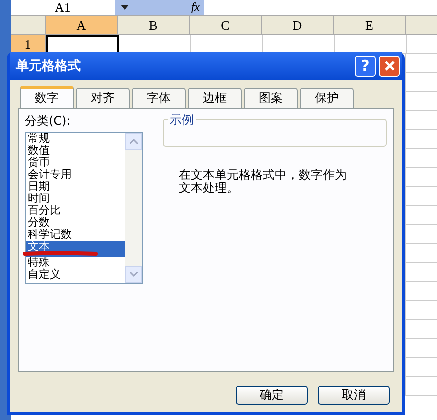 Image resolution: width=437 pixels, height=420 pixels. What do you see at coordinates (75, 151) in the screenshot?
I see `list-item: 数值` at bounding box center [75, 151].